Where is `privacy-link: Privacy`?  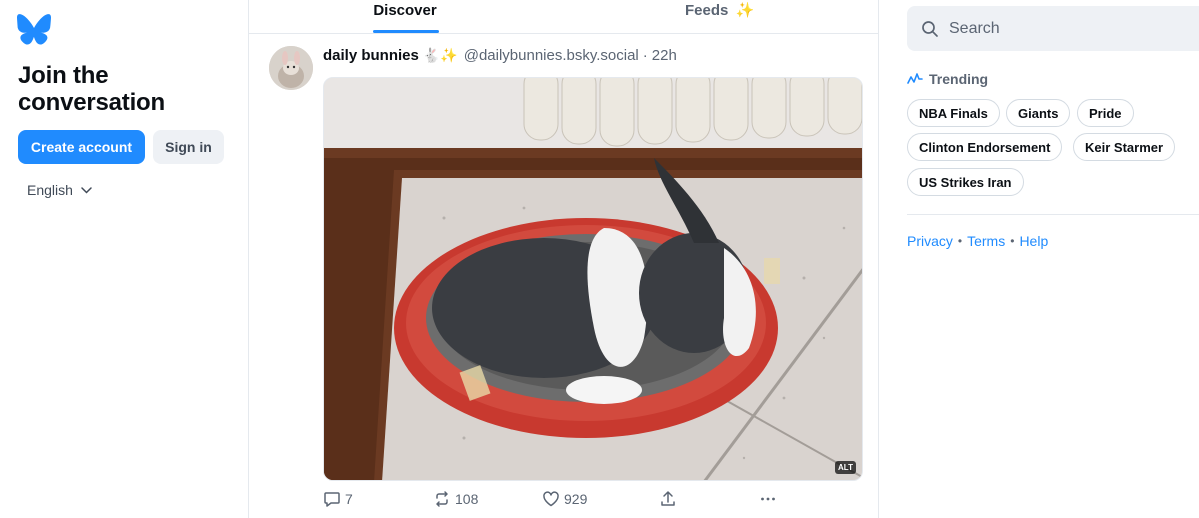 privacy-link: Privacy is located at coordinates (930, 241).